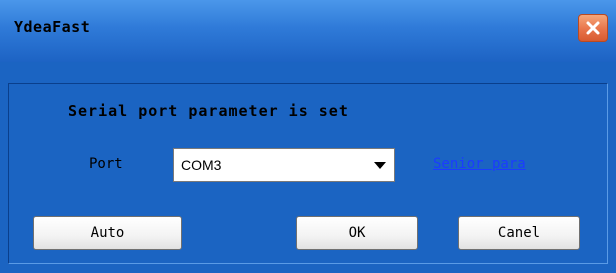 This screenshot has height=273, width=616. I want to click on chevron-down-icon, so click(380, 165).